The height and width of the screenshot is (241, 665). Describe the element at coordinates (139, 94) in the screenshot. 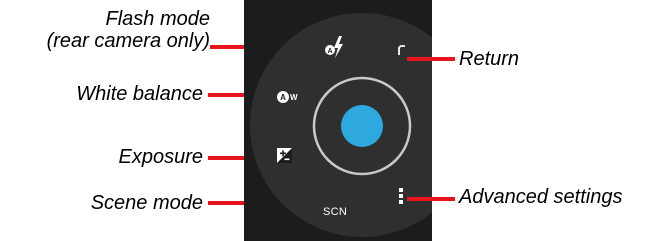

I see `white-balance-label: White balance` at that location.